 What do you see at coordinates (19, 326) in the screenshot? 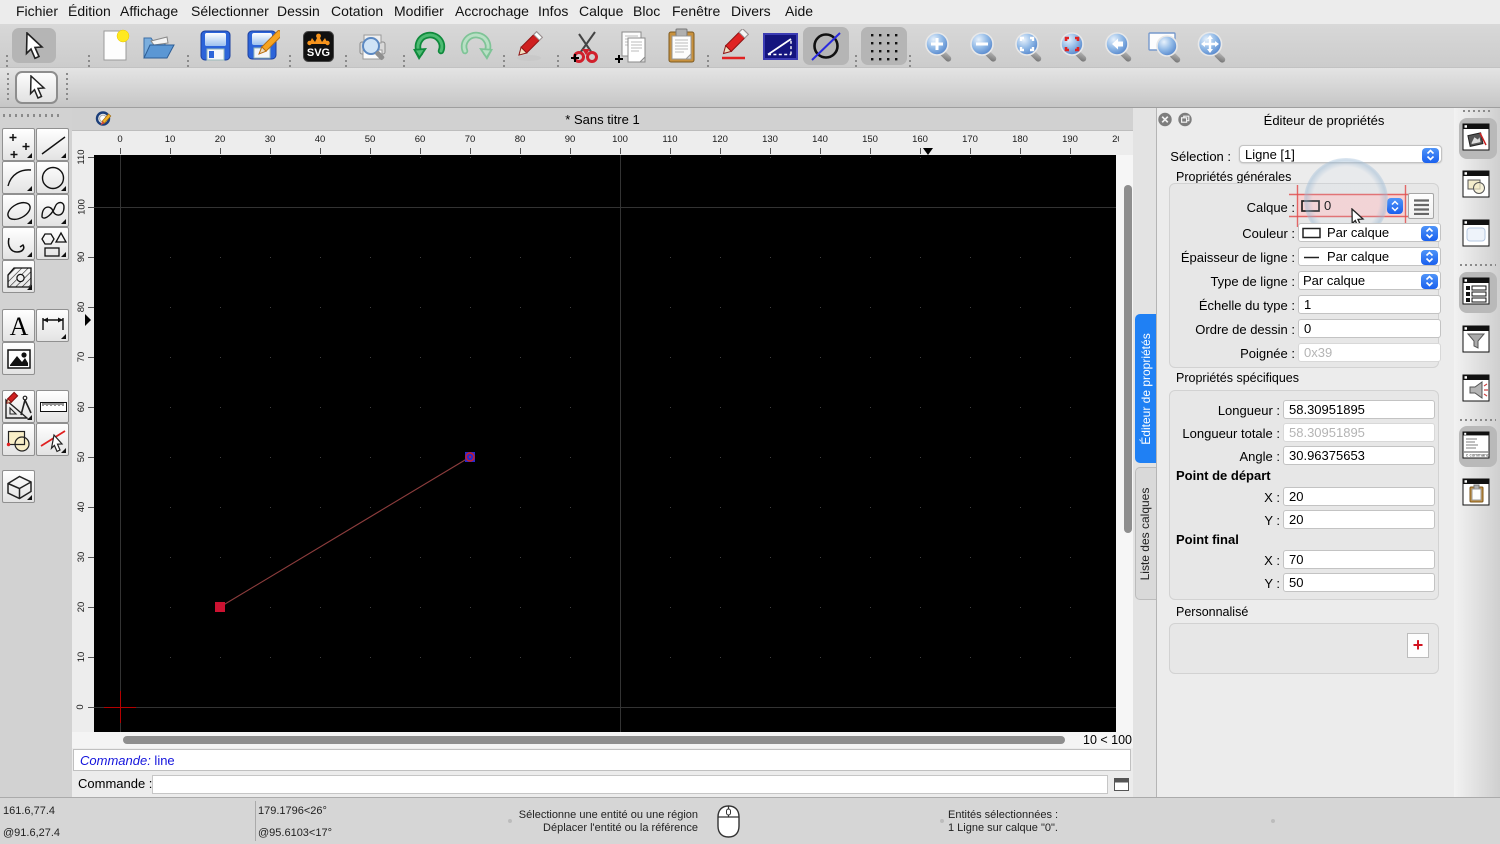
I see `svg-text: A` at bounding box center [19, 326].